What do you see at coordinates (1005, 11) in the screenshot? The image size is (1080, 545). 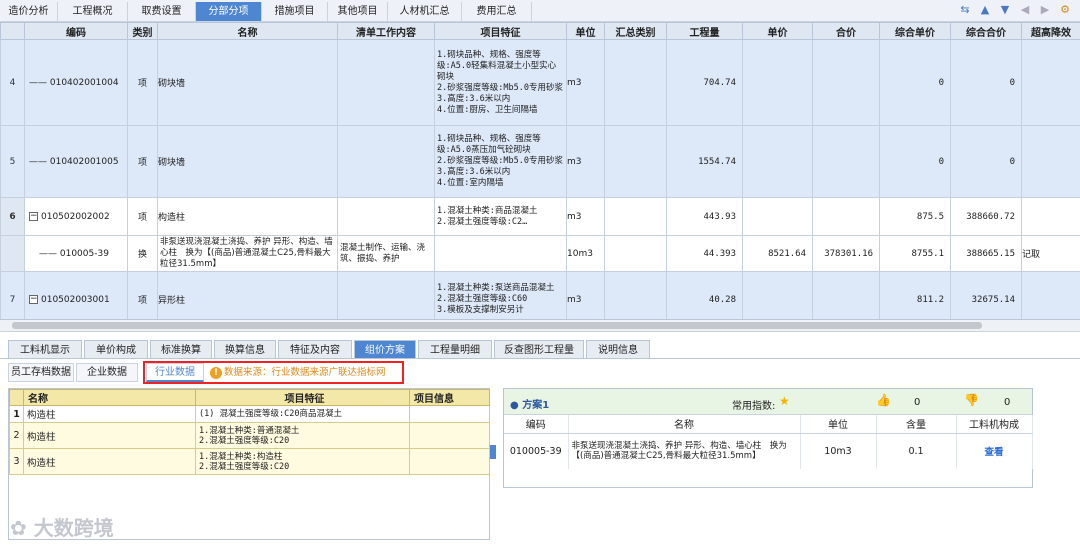 I see `move-down-icon: ▼` at bounding box center [1005, 11].